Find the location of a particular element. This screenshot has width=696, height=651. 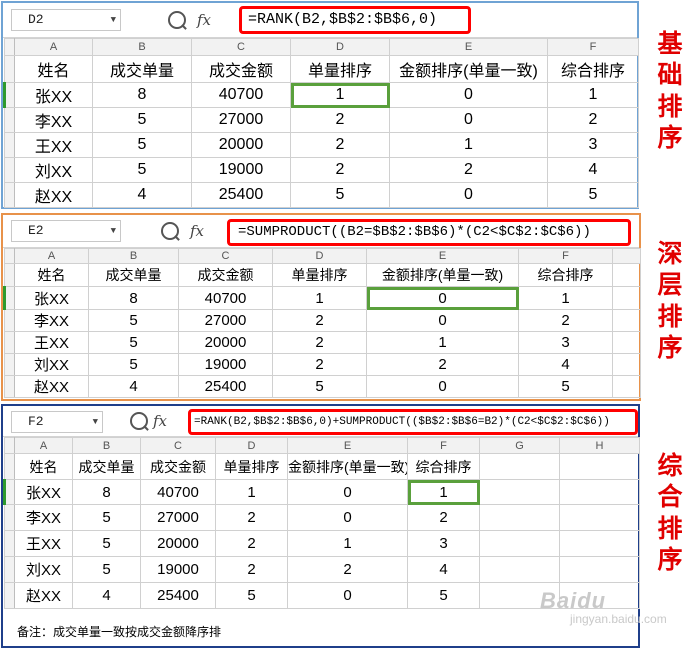

cell-header-qty-rank: 单量排序 is located at coordinates (319, 275).